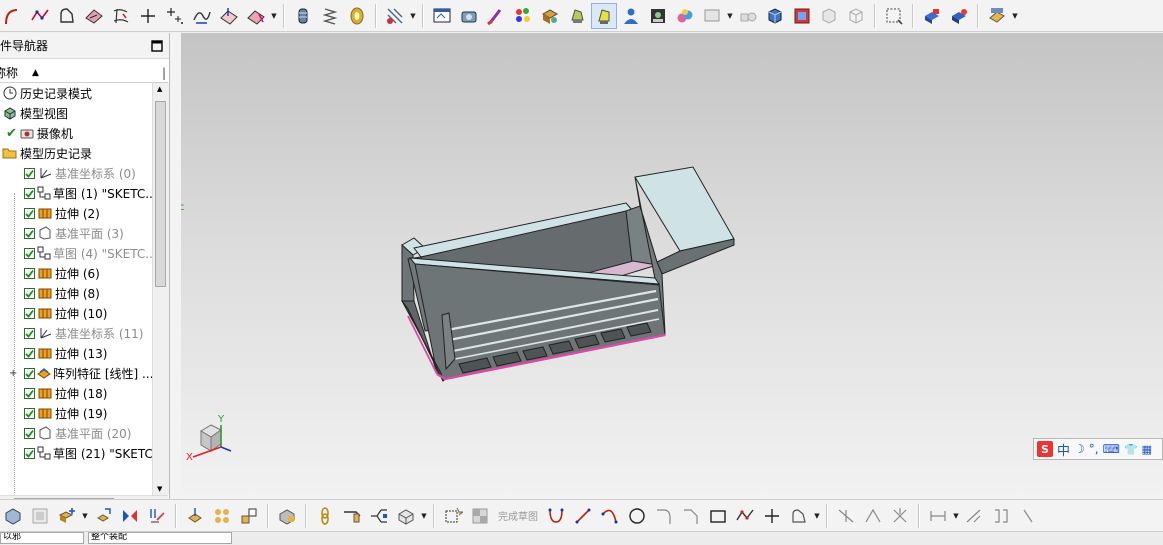 This screenshot has height=545, width=1163. I want to click on image-frame-icon, so click(802, 16).